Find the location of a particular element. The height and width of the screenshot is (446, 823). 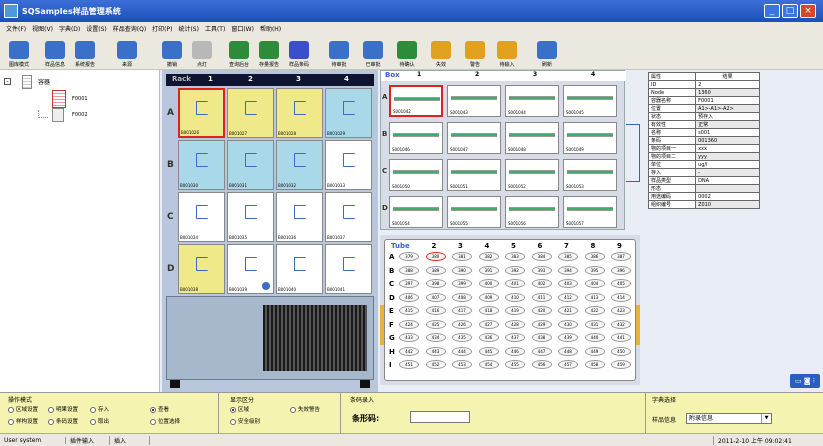

tree-item-f0001: F0001 is located at coordinates (80, 99).